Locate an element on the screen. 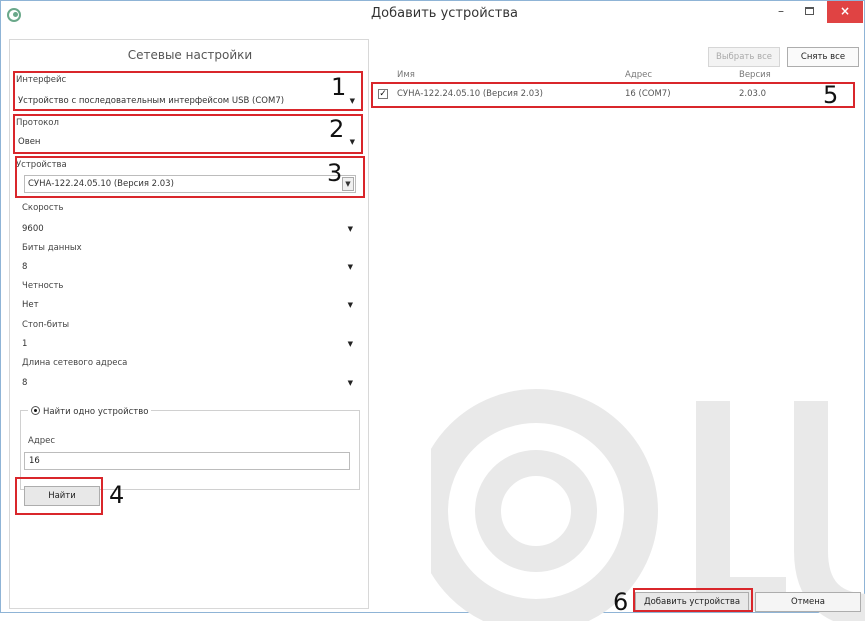 This screenshot has width=865, height=621. callout-1: 1 is located at coordinates (339, 87).